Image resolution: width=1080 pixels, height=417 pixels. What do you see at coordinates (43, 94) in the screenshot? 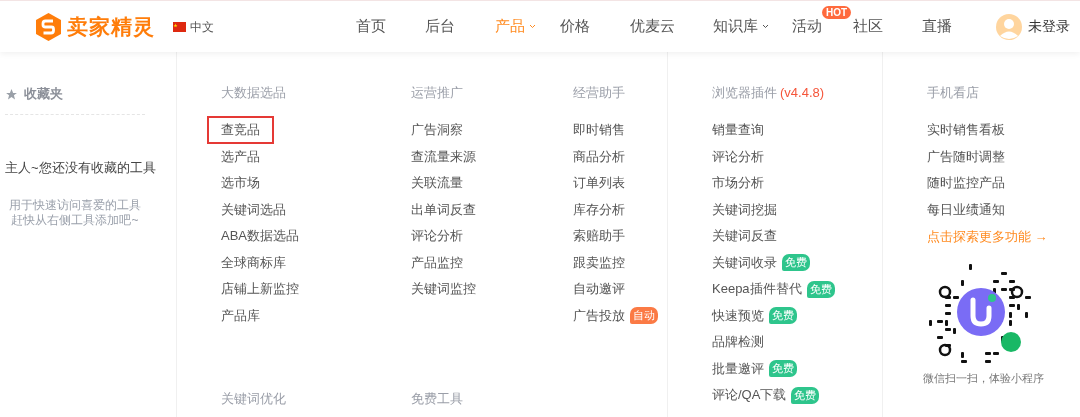
I see `favorites-title: 收藏夹` at bounding box center [43, 94].